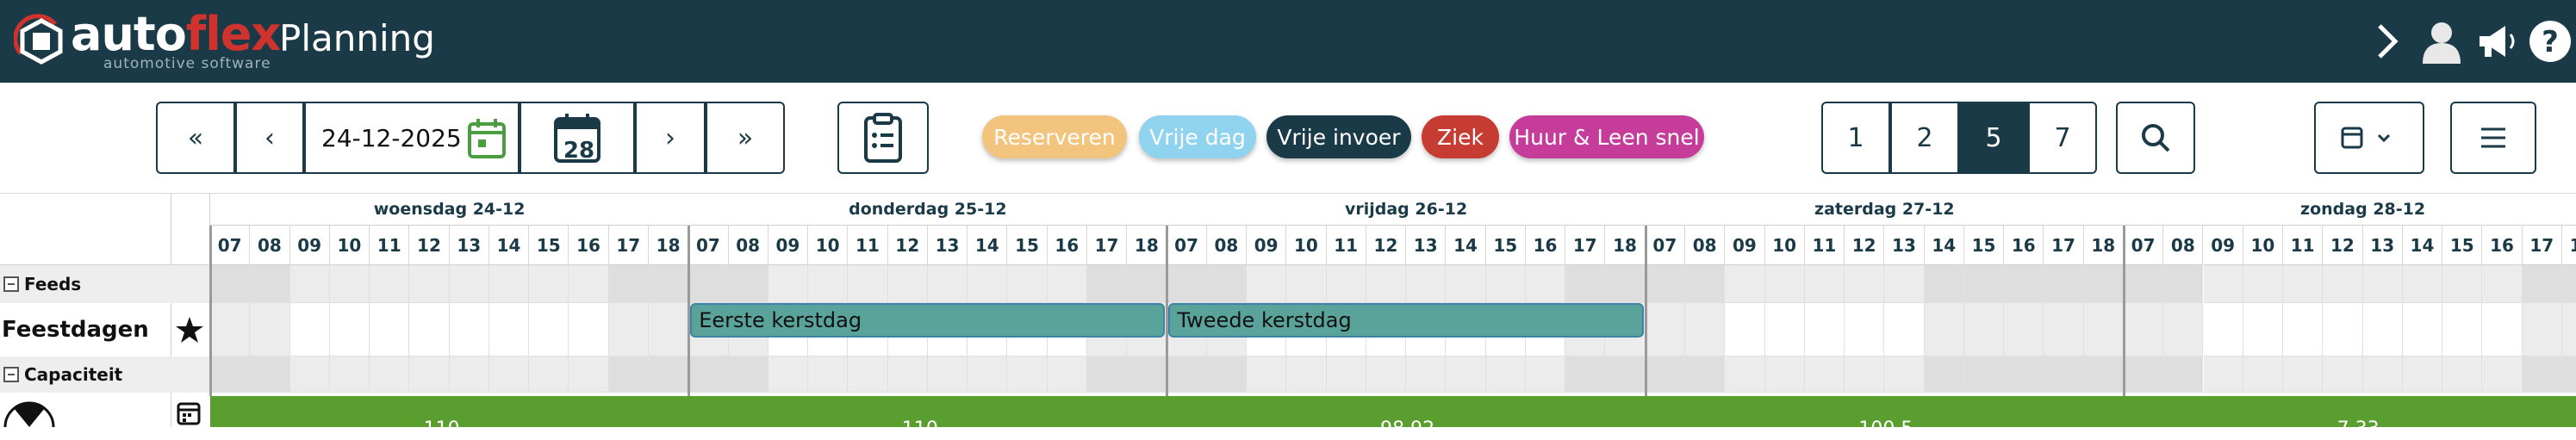 Image resolution: width=2576 pixels, height=440 pixels. Describe the element at coordinates (2156, 138) in the screenshot. I see `search-button` at that location.